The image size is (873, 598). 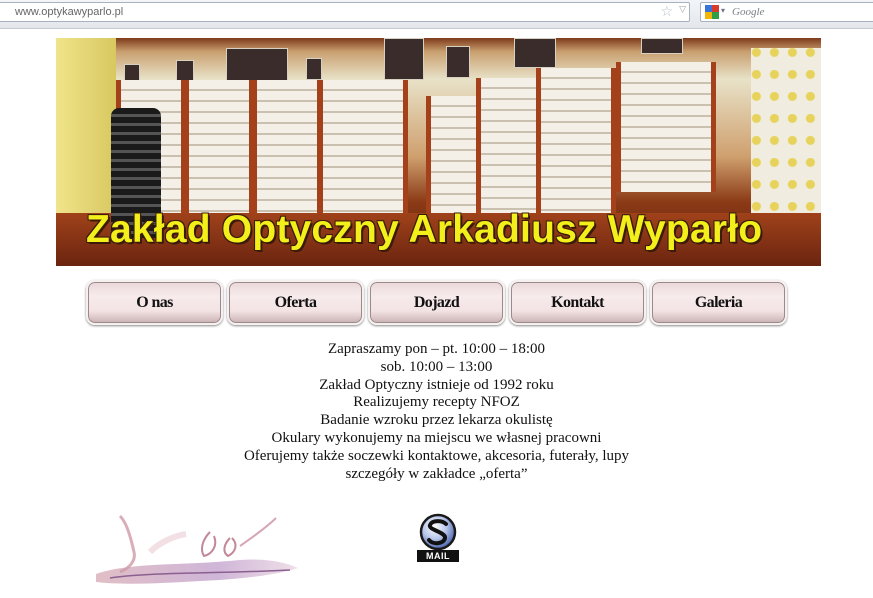 What do you see at coordinates (438, 556) in the screenshot?
I see `mail-label: MAIL` at bounding box center [438, 556].